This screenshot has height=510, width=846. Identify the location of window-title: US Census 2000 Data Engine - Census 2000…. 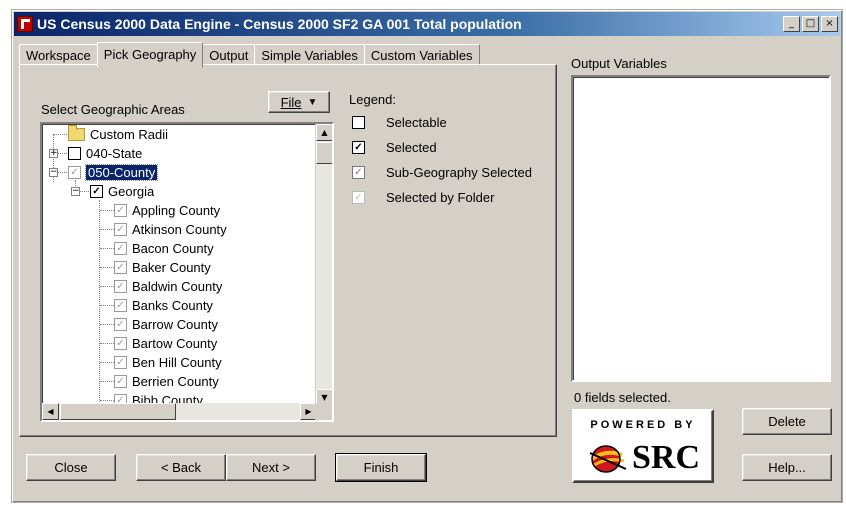
(279, 24).